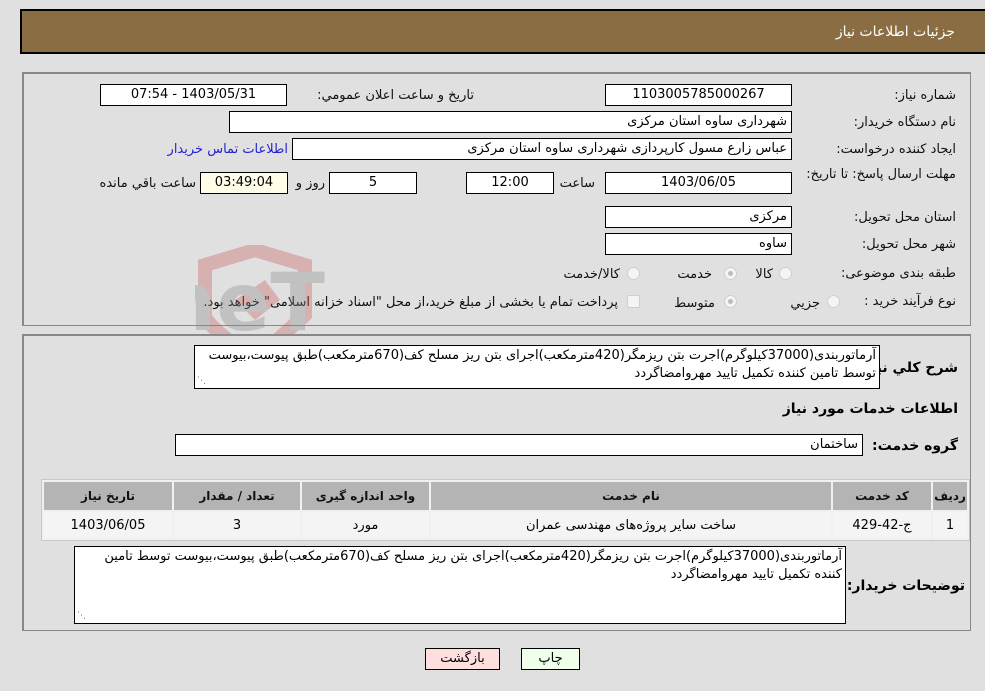 This screenshot has width=985, height=691. I want to click on announce-label: تاریخ و ساعت اعلان عمومي:, so click(395, 95).